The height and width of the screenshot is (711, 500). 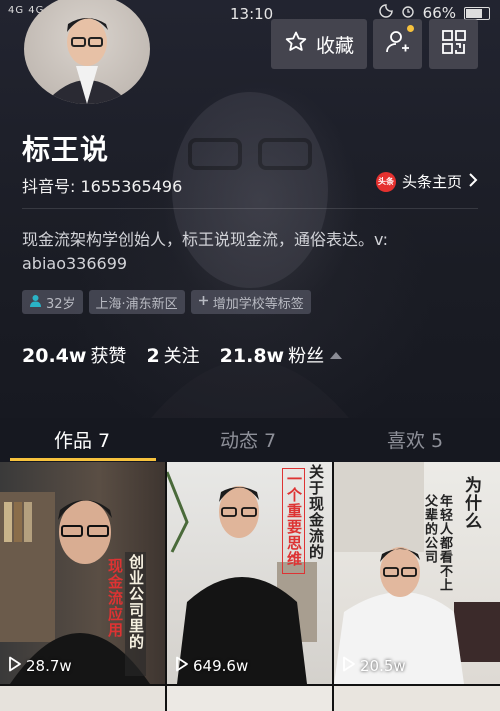 I want to click on location-tag-label: 上海·浦东新区, so click(x=136, y=304).